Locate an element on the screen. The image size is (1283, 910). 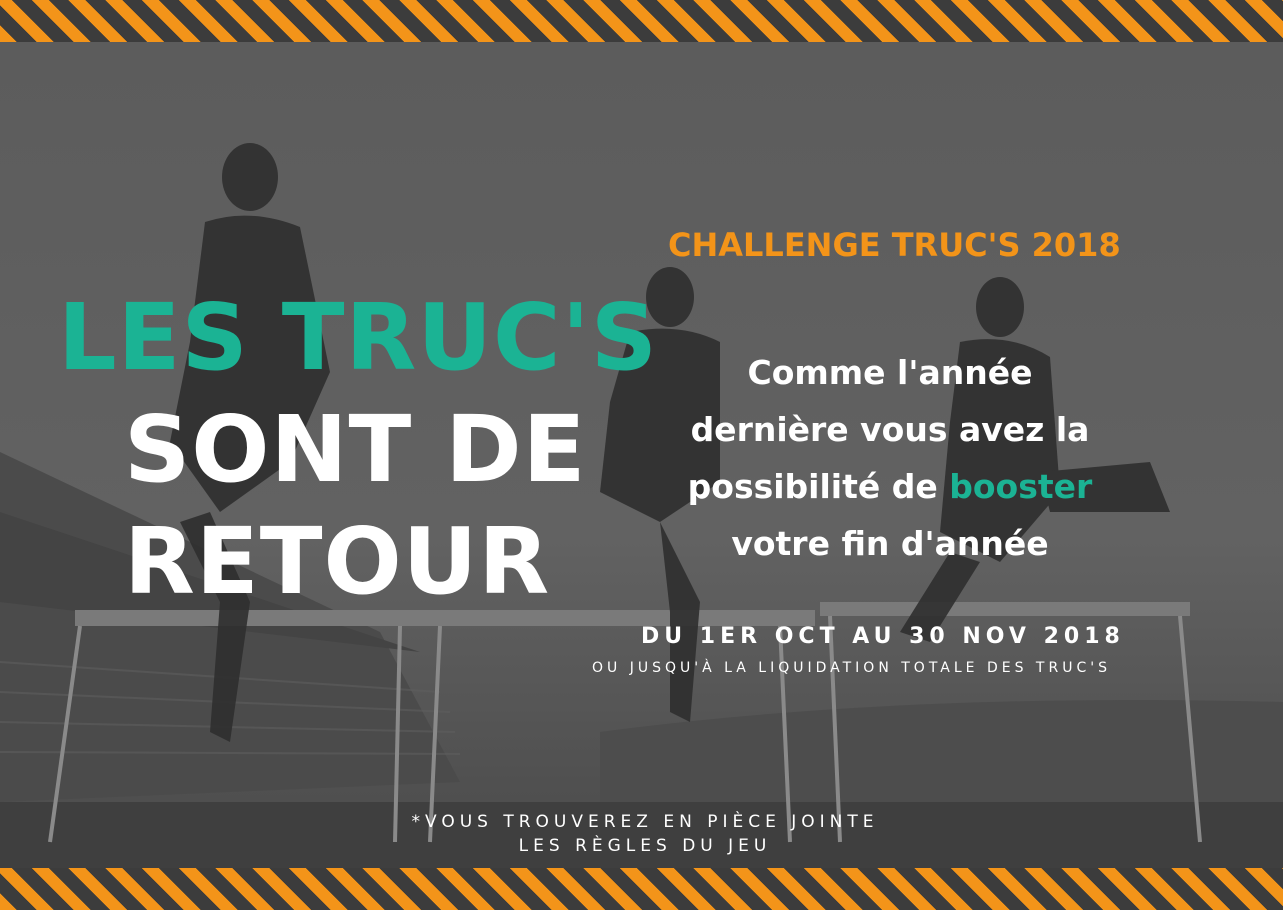
message-line-2: dernière vous avez la is located at coordinates (890, 429).